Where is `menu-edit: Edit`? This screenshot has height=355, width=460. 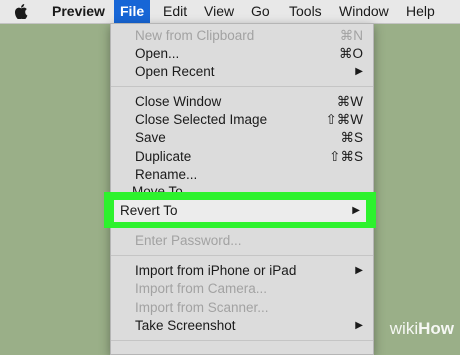
menu-edit: Edit is located at coordinates (175, 11).